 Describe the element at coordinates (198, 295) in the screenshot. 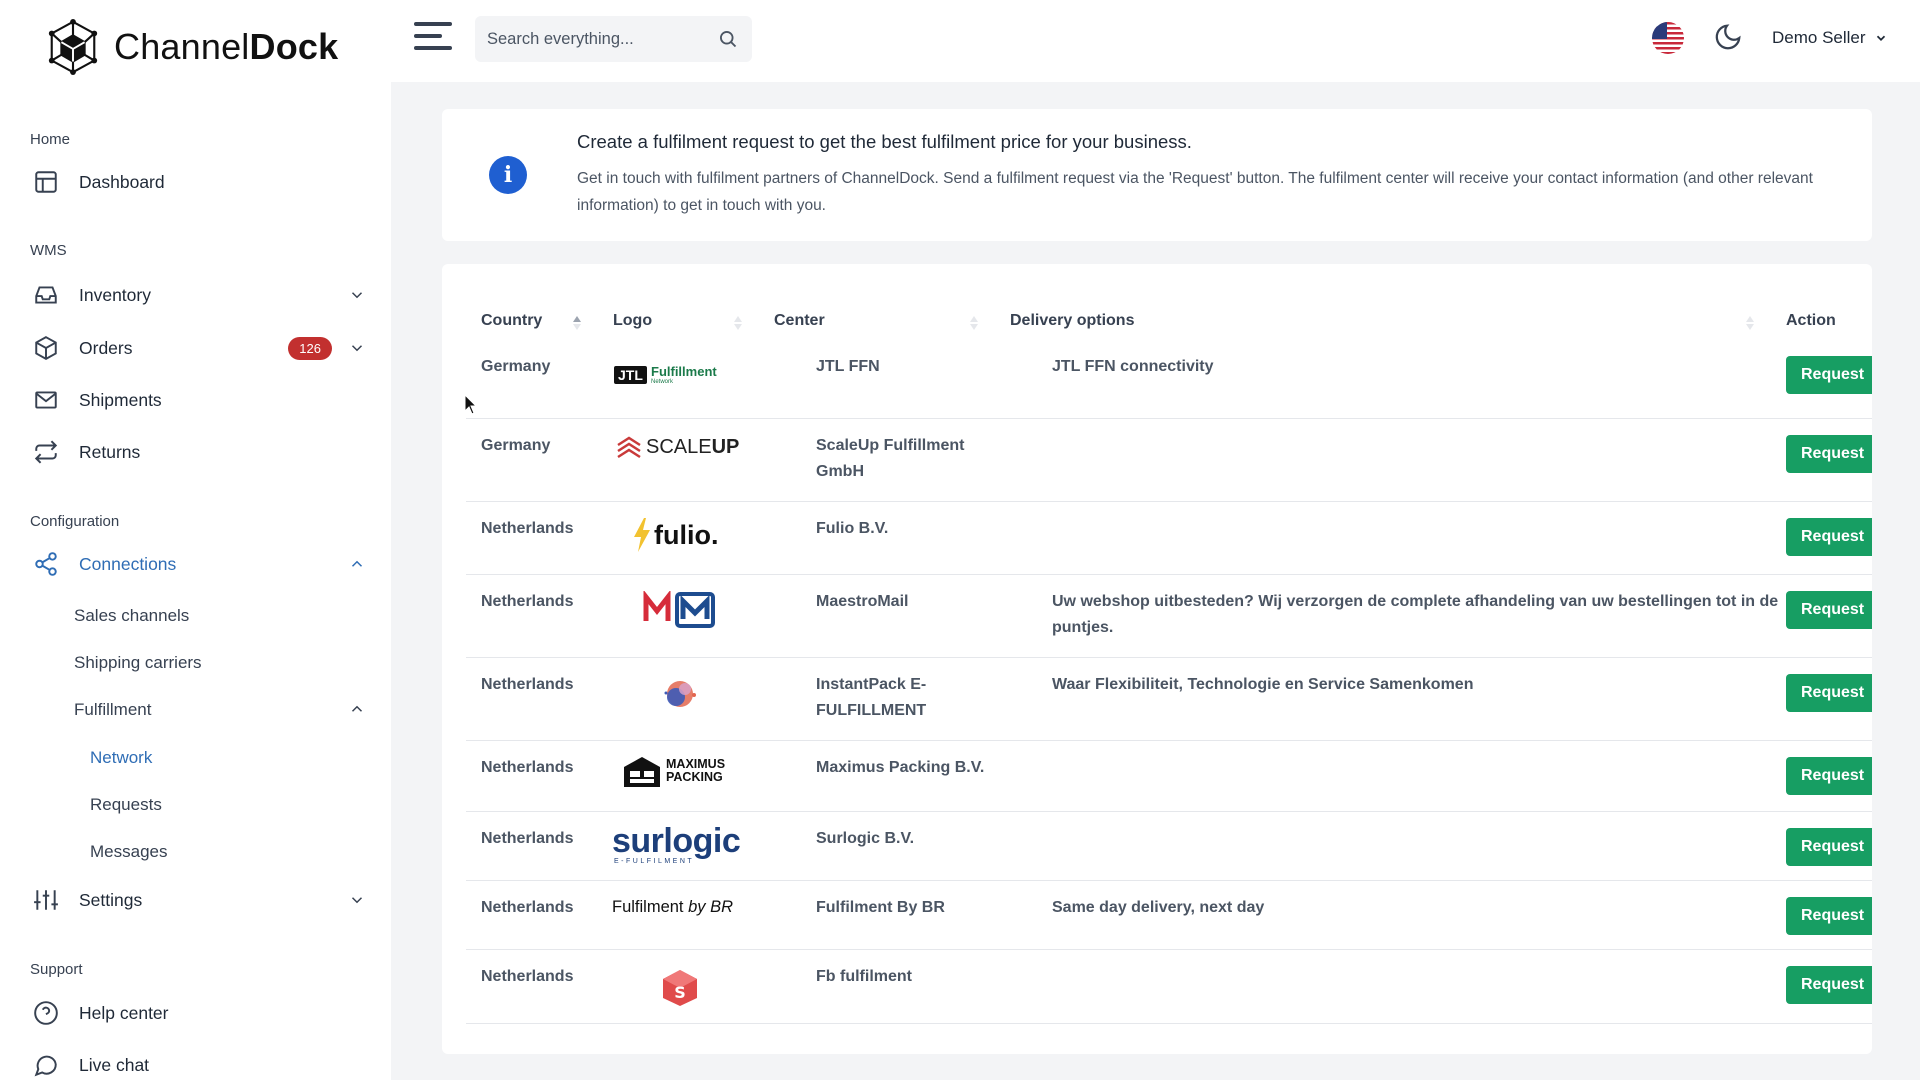

I see `sidebar-item-inventory: Inventory` at that location.